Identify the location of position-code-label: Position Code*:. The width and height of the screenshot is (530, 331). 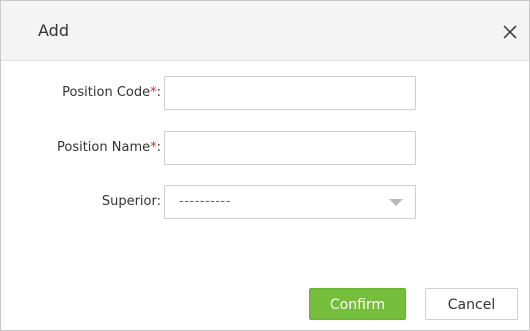
(111, 92).